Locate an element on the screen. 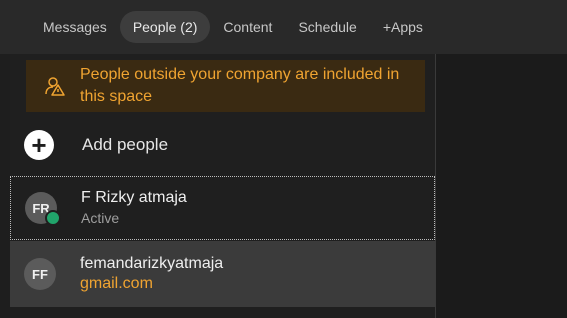 This screenshot has width=567, height=318. tab-people: People (2) is located at coordinates (165, 27).